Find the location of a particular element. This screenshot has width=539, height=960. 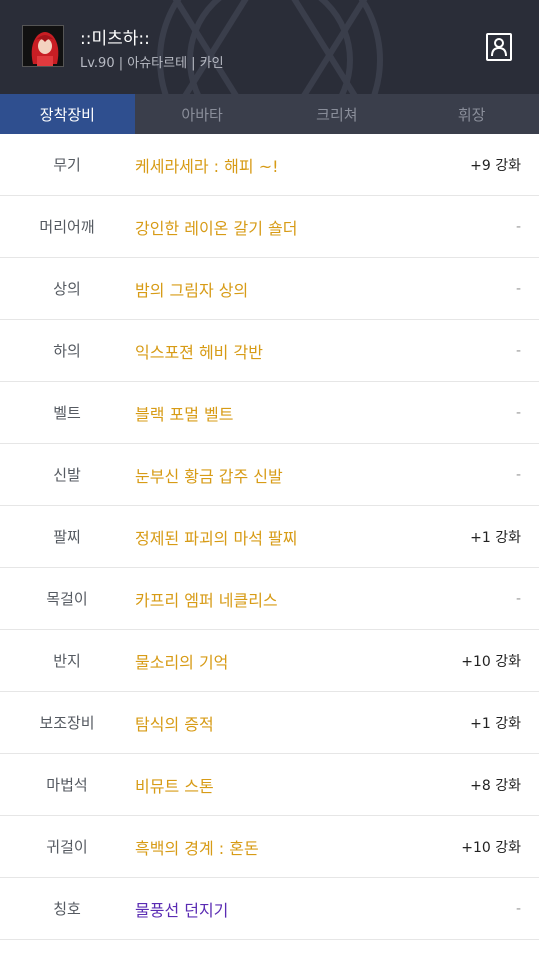

equipment-row: 칭호 물풍선 던지기 - is located at coordinates (269, 909).